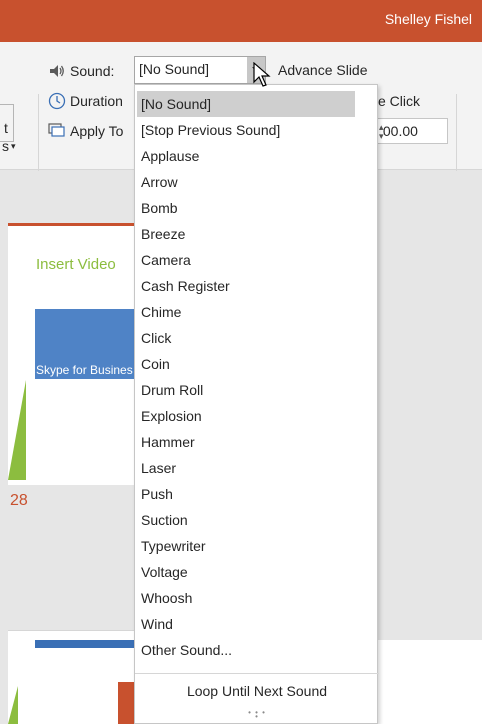 Image resolution: width=482 pixels, height=724 pixels. I want to click on slide-thumbnail-caption: Skype for Busines, so click(84, 370).